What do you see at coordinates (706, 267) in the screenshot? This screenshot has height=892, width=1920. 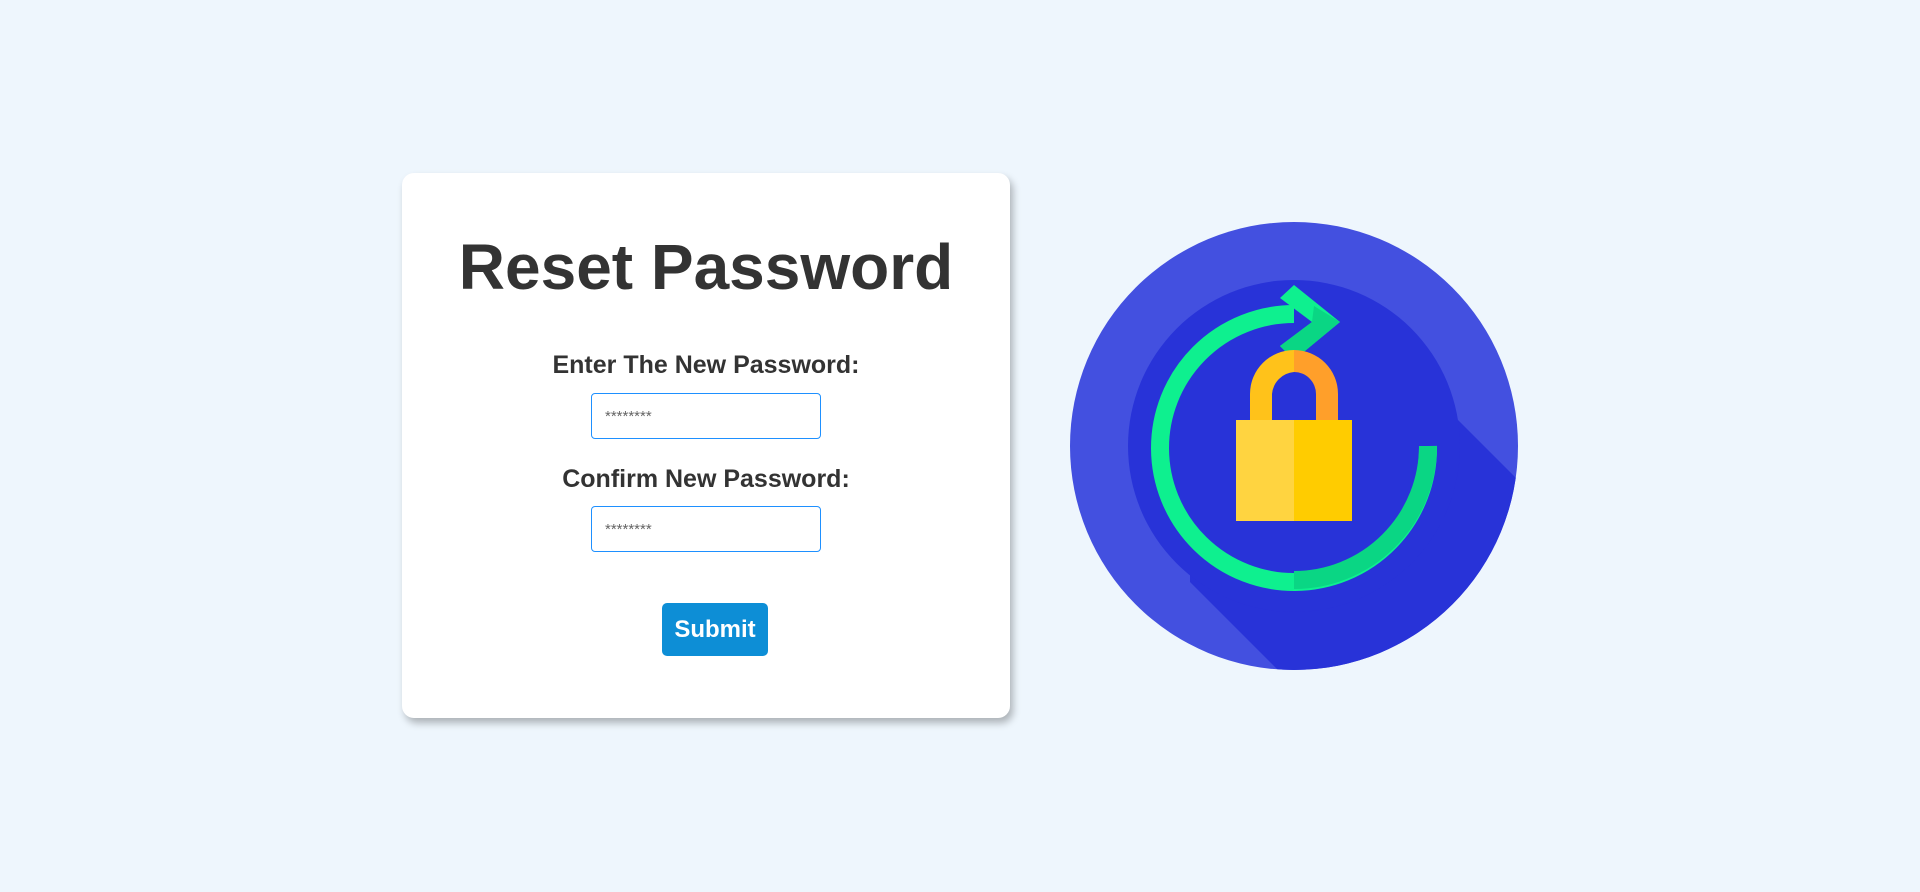 I see `page-title: Reset Password` at bounding box center [706, 267].